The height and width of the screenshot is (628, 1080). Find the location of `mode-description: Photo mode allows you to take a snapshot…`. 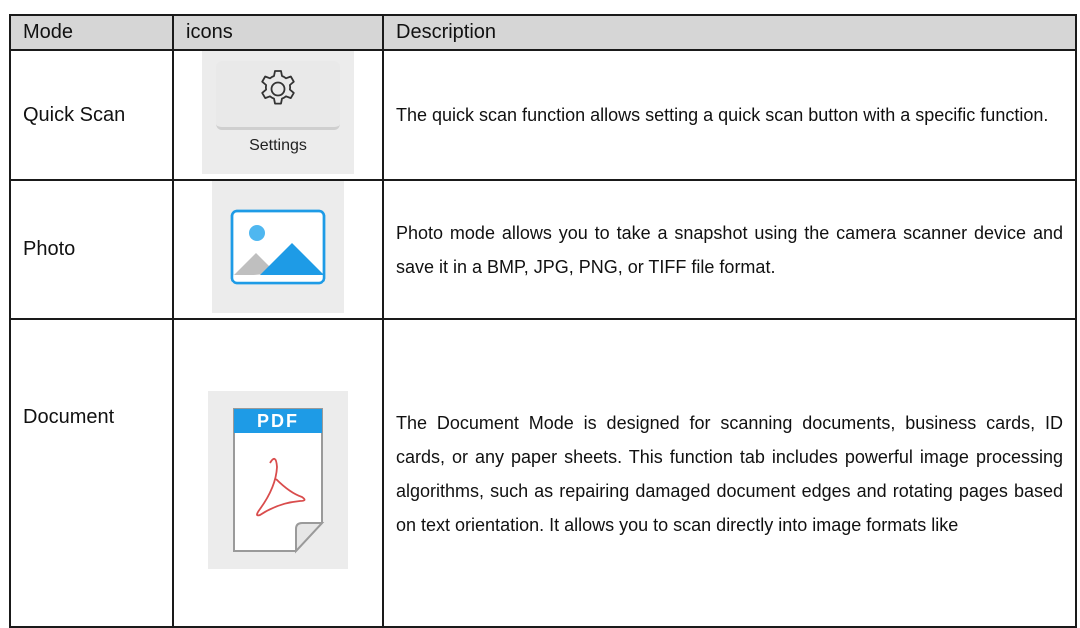

mode-description: Photo mode allows you to take a snapshot… is located at coordinates (729, 249).